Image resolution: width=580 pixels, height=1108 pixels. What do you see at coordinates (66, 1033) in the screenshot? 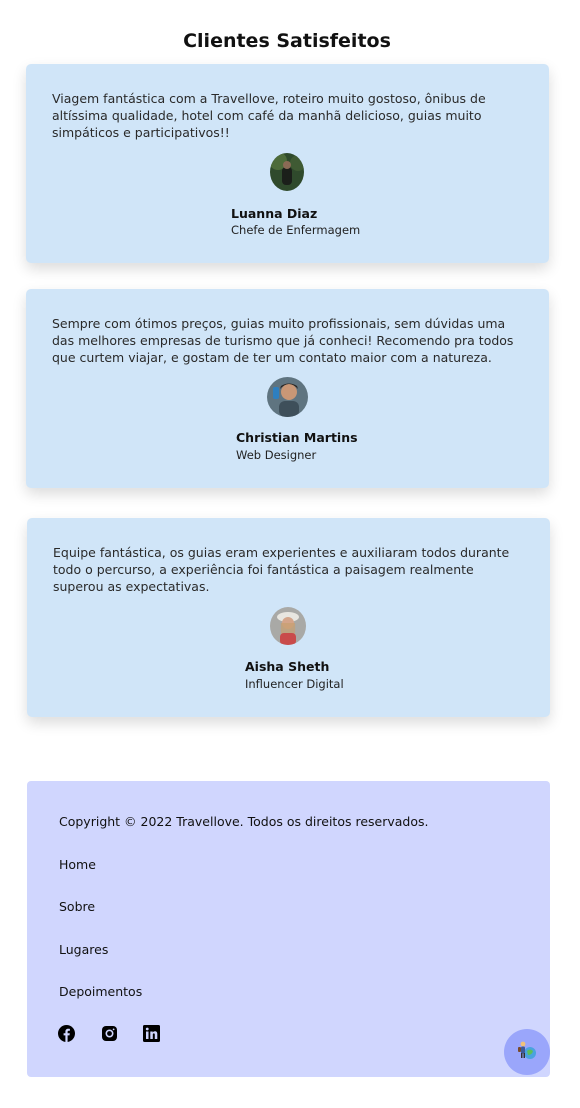
I see `facebook-icon` at bounding box center [66, 1033].